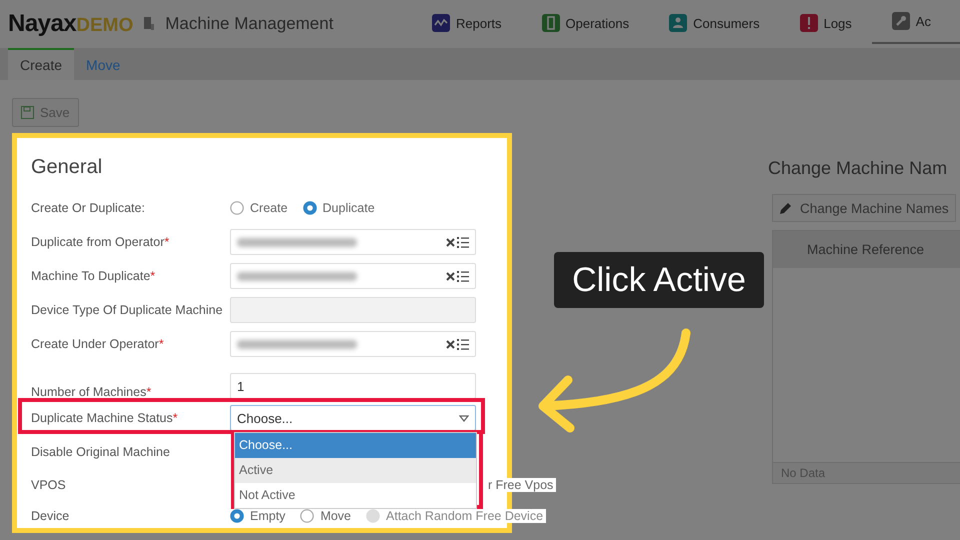 The width and height of the screenshot is (960, 540). Describe the element at coordinates (586, 24) in the screenshot. I see `nav-tab: Operations` at that location.